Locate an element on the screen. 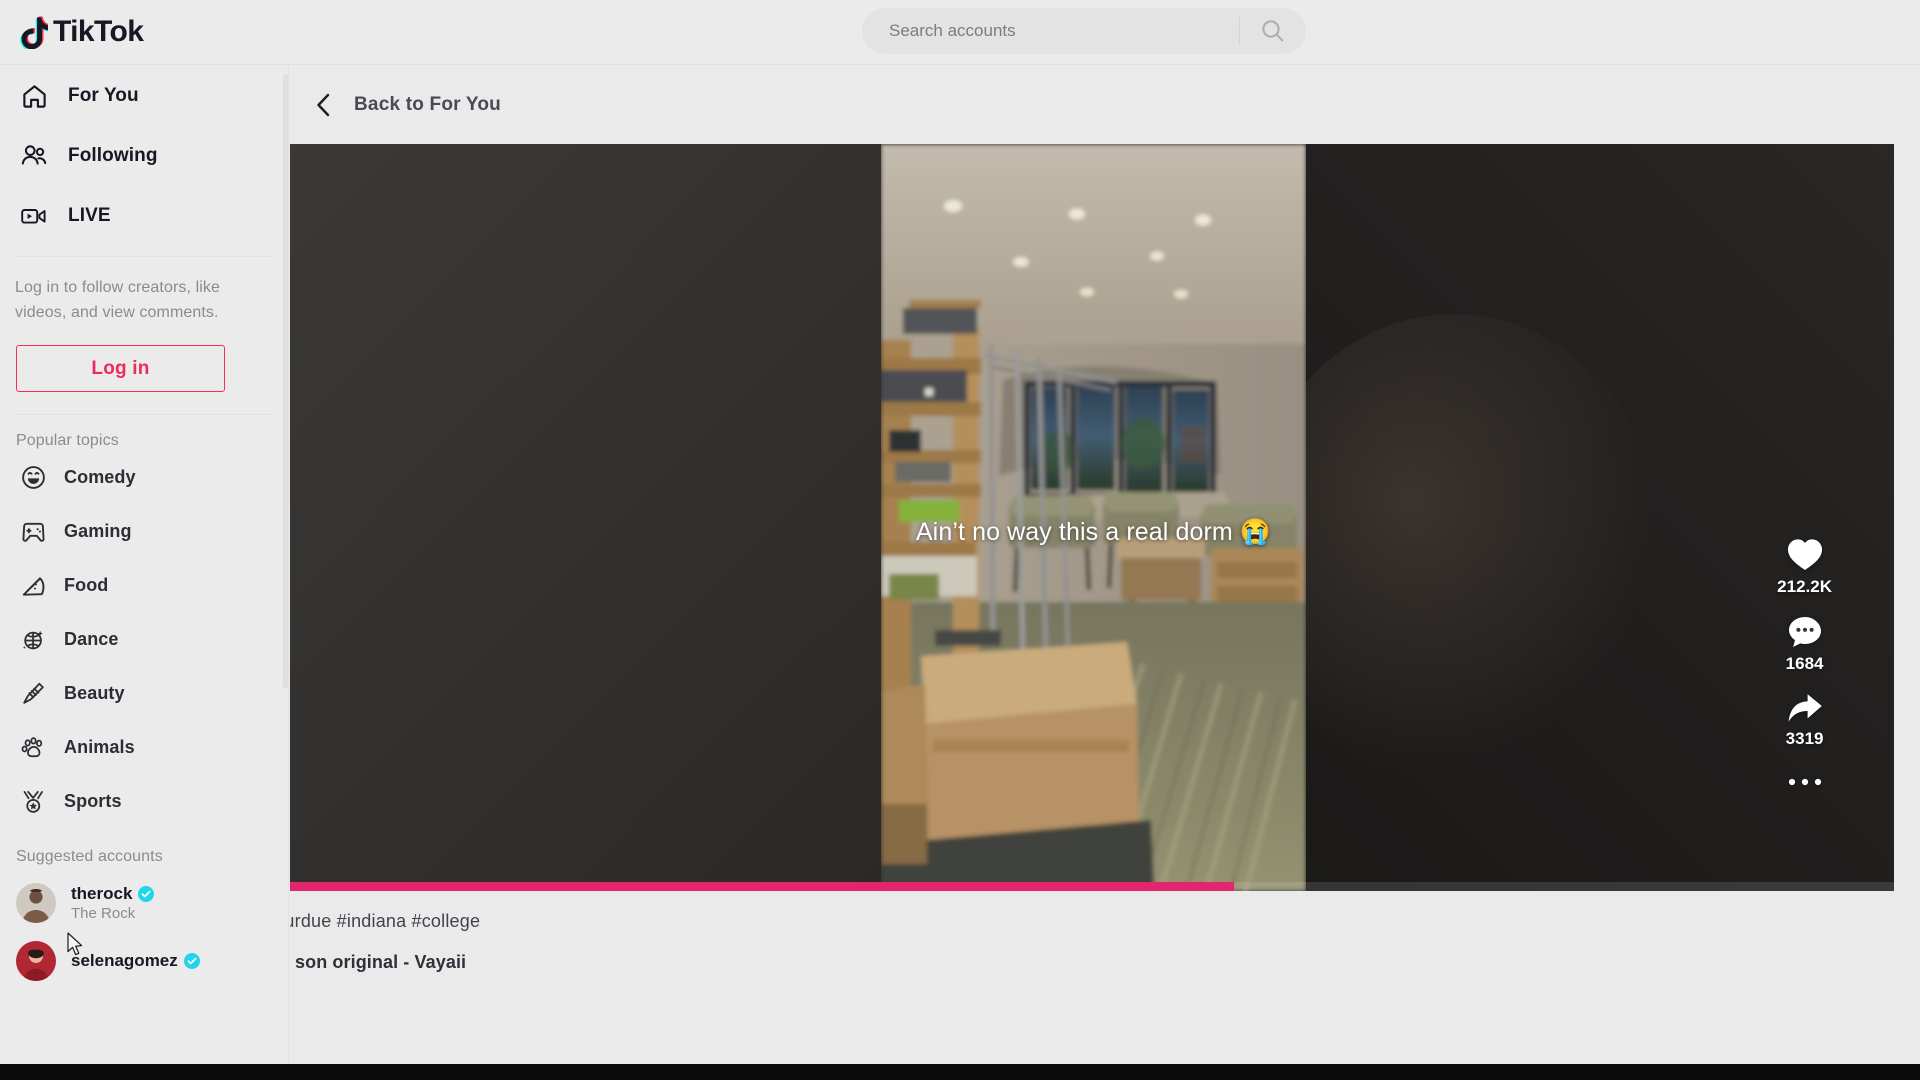 This screenshot has width=1920, height=1080. gamepad-icon is located at coordinates (33, 531).